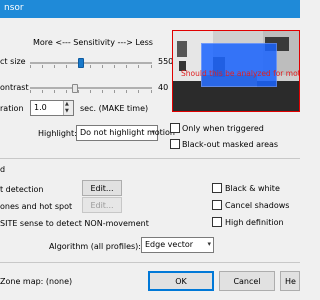 The width and height of the screenshot is (320, 300). Describe the element at coordinates (40, 107) in the screenshot. I see `duration-value: 1.0` at that location.